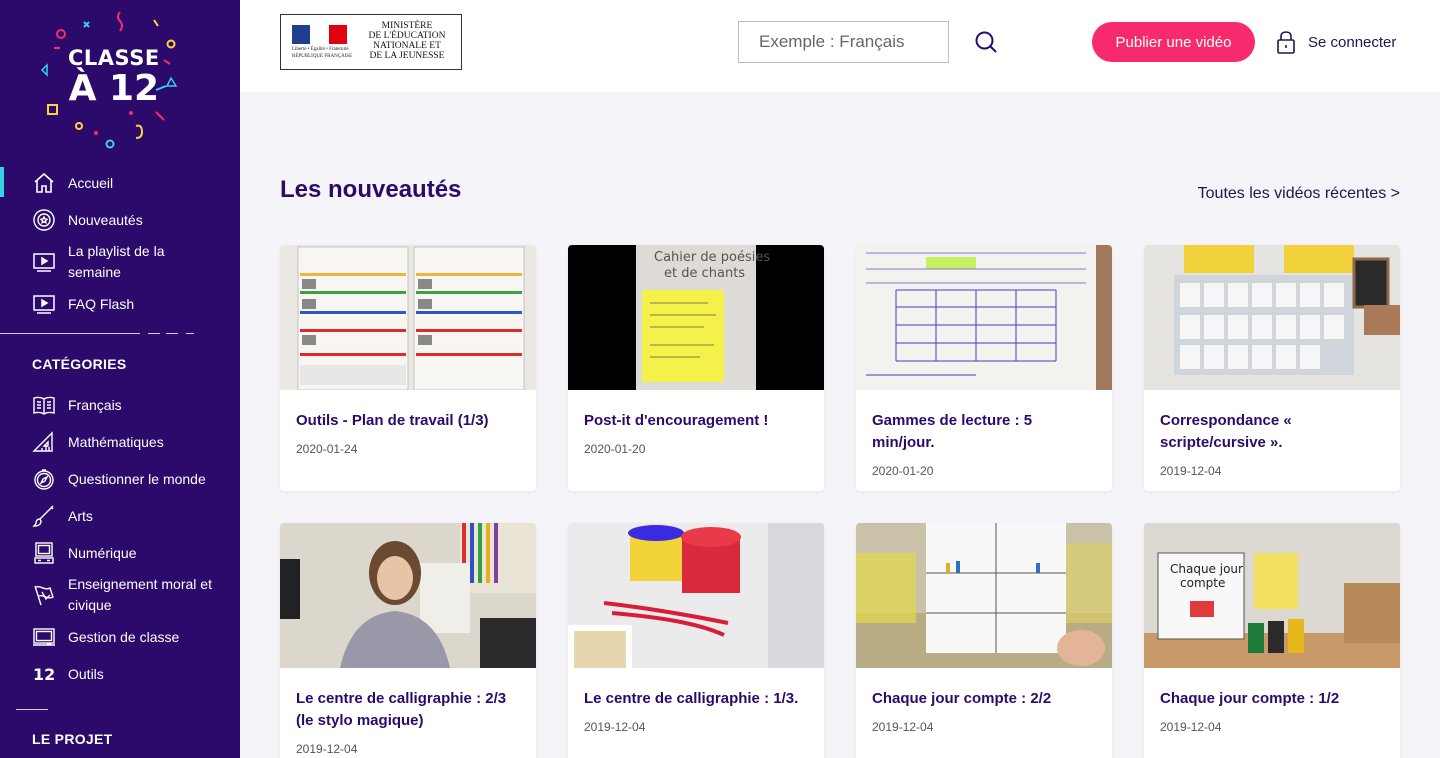 The height and width of the screenshot is (758, 1440). I want to click on logo-line2: À 12, so click(114, 88).